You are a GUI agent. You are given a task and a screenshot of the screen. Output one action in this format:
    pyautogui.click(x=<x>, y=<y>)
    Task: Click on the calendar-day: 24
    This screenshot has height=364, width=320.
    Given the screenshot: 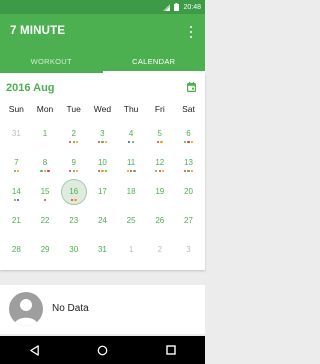 What is the action you would take?
    pyautogui.click(x=102, y=228)
    